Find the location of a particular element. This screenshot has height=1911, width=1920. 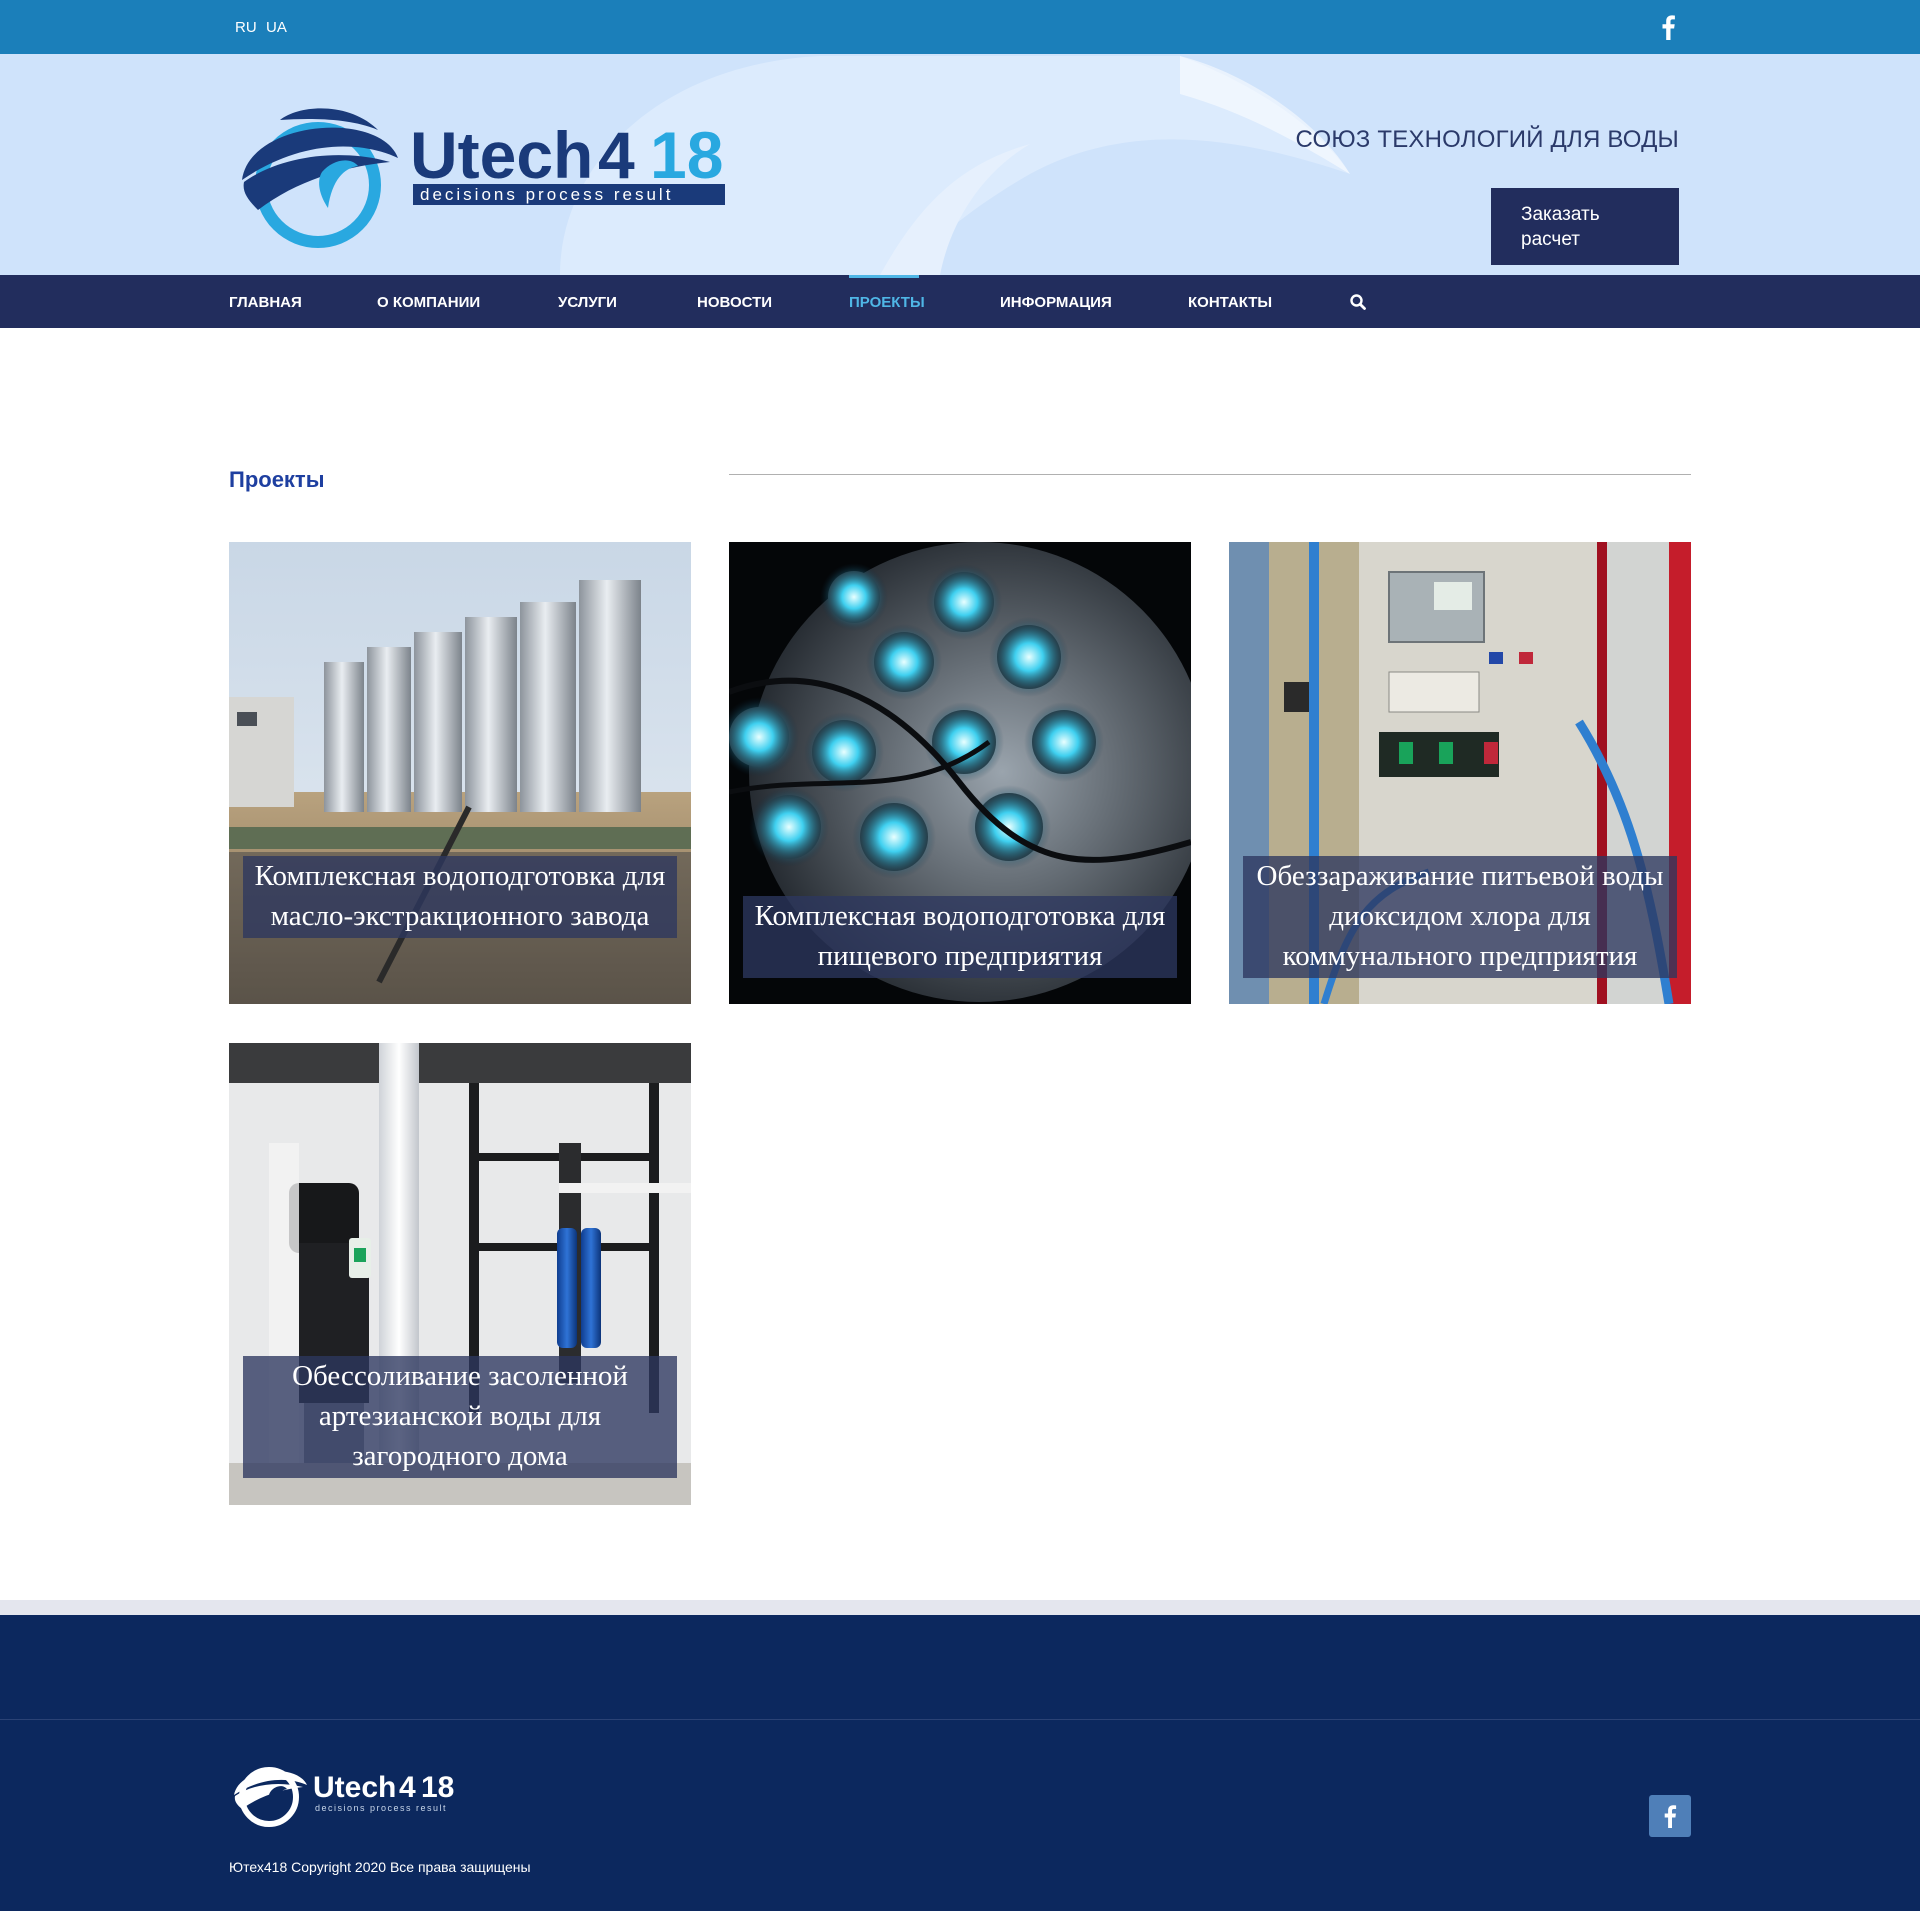

nav-item-contacts: КОНТАКТЫ is located at coordinates (1230, 302).